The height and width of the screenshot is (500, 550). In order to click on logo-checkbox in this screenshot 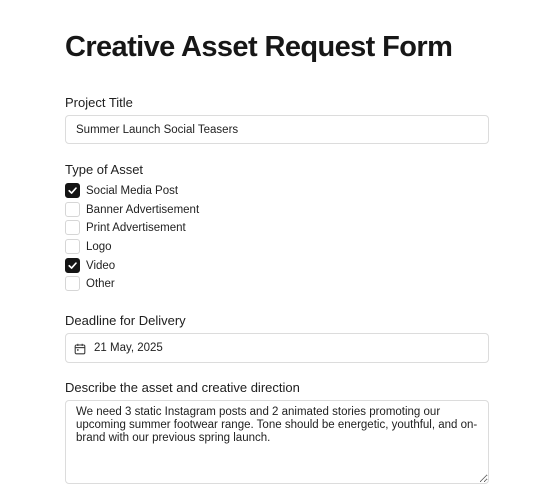, I will do `click(72, 246)`.